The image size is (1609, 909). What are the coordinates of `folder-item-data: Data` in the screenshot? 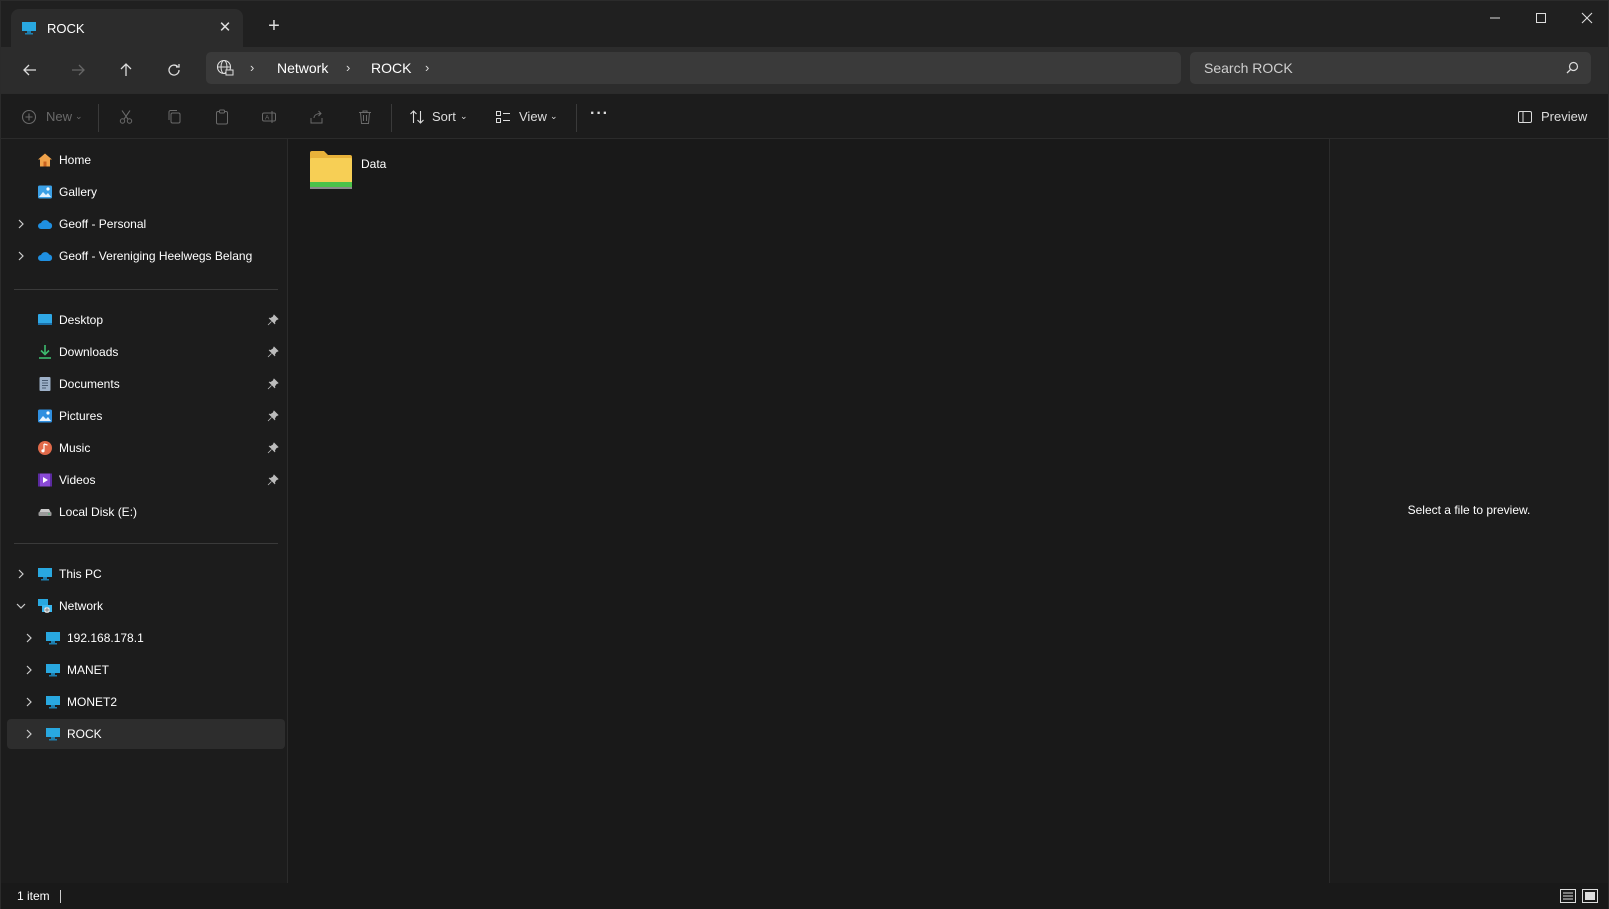 It's located at (364, 172).